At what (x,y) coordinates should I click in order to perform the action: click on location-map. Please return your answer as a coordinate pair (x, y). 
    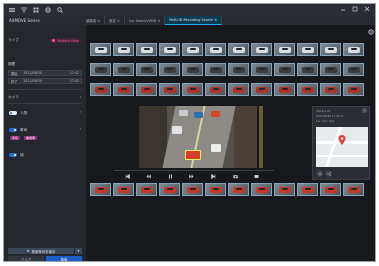
    Looking at the image, I should click on (342, 147).